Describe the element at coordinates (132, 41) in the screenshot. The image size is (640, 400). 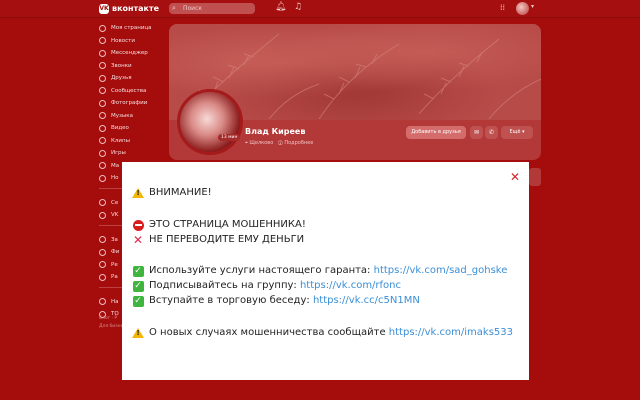
I see `sidebar-item-news: Новости` at that location.